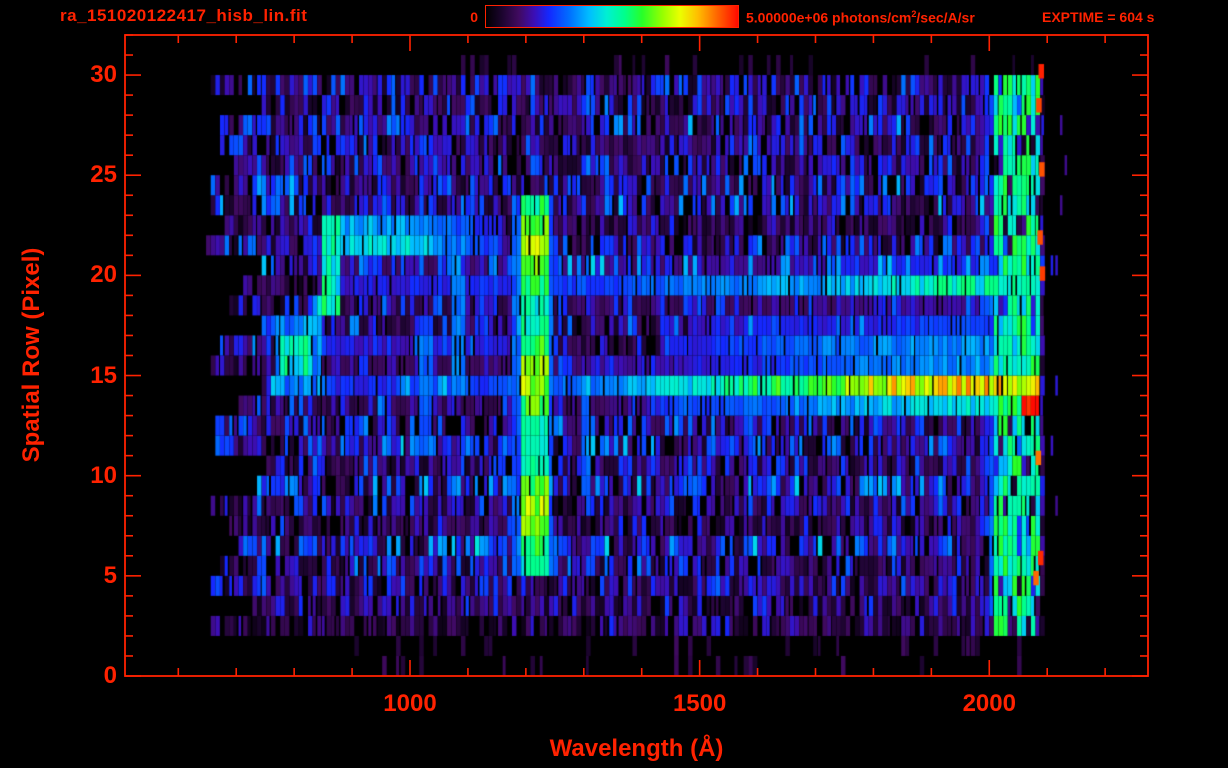 The width and height of the screenshot is (1228, 768). What do you see at coordinates (110, 675) in the screenshot?
I see `y-tick-label: 0` at bounding box center [110, 675].